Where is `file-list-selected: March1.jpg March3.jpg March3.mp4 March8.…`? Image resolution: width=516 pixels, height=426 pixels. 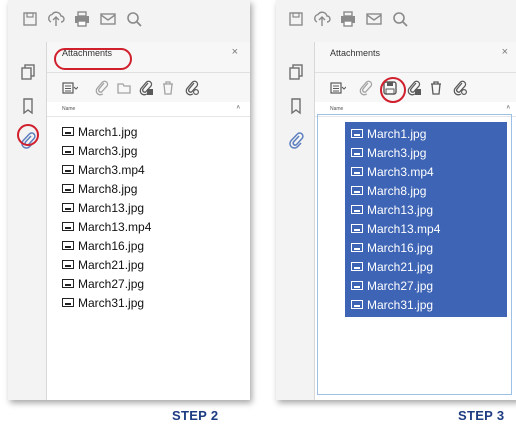
file-list-selected: March1.jpg March3.jpg March3.mp4 March8.… is located at coordinates (426, 219).